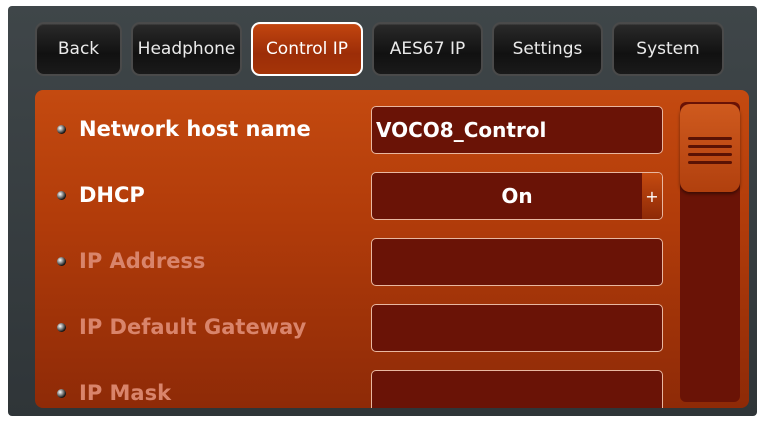  I want to click on dhcp-row: DHCP On +, so click(355, 197).